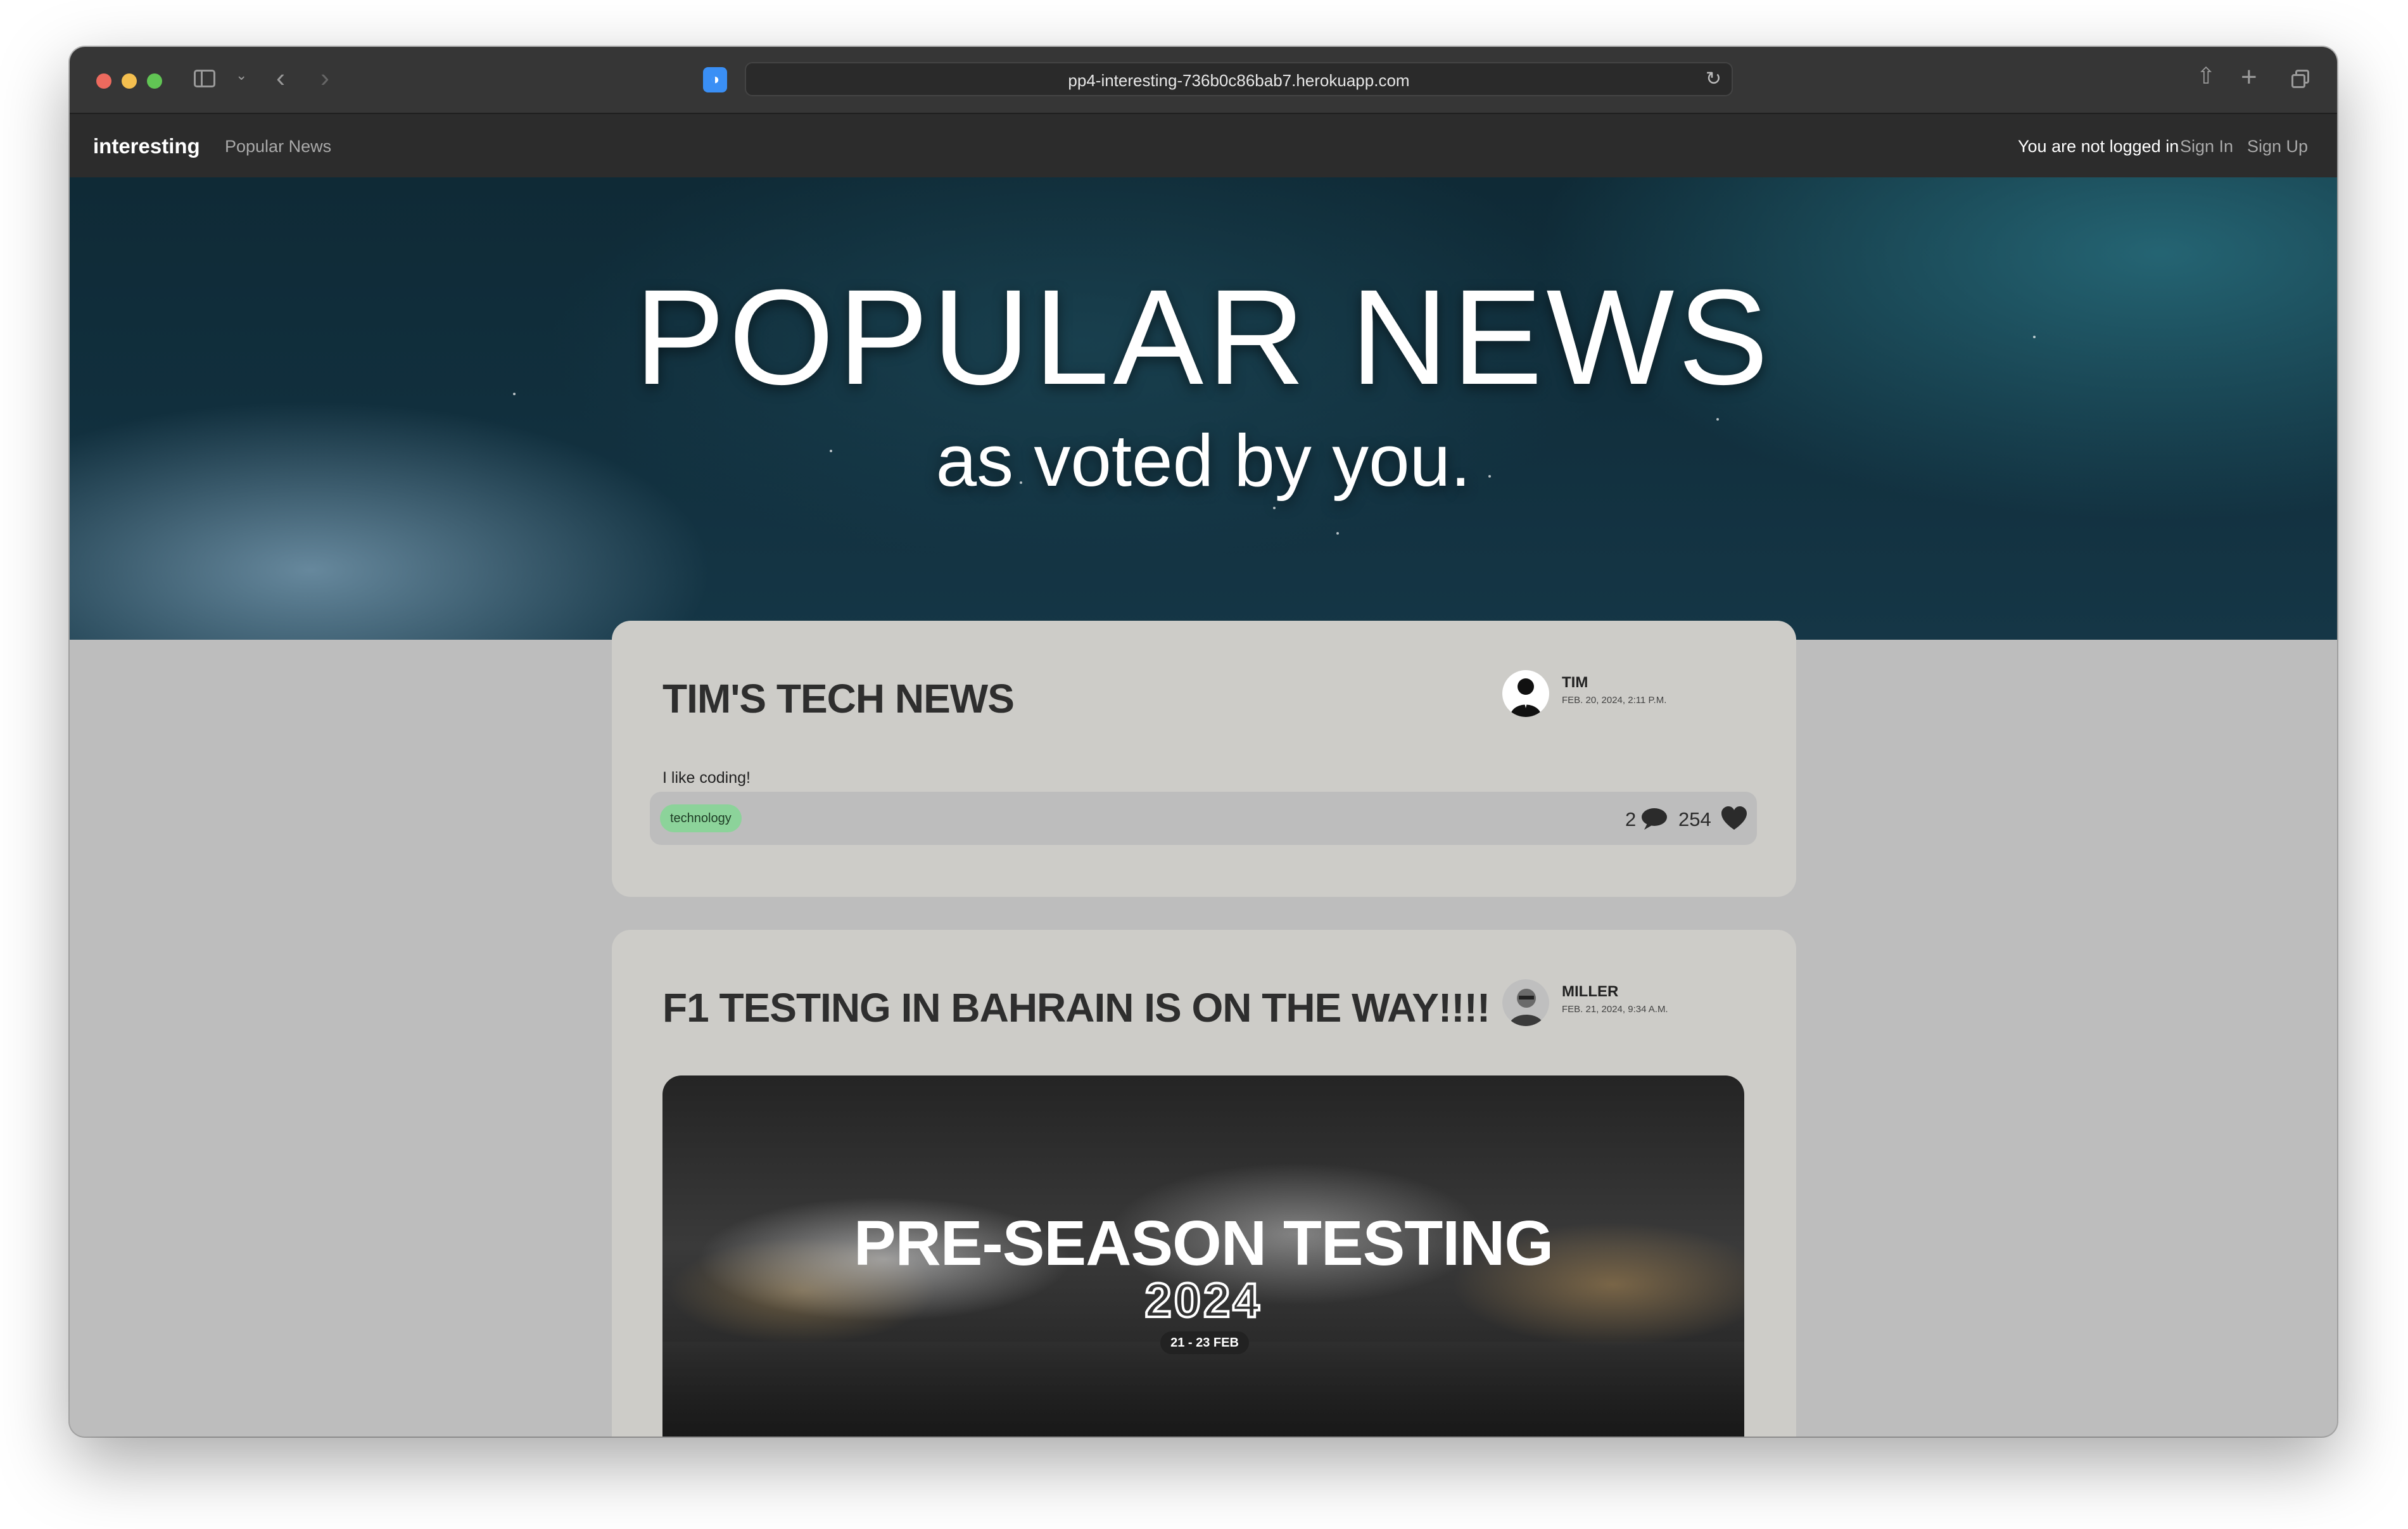  Describe the element at coordinates (2098, 146) in the screenshot. I see `login-status: You are not logged in` at that location.